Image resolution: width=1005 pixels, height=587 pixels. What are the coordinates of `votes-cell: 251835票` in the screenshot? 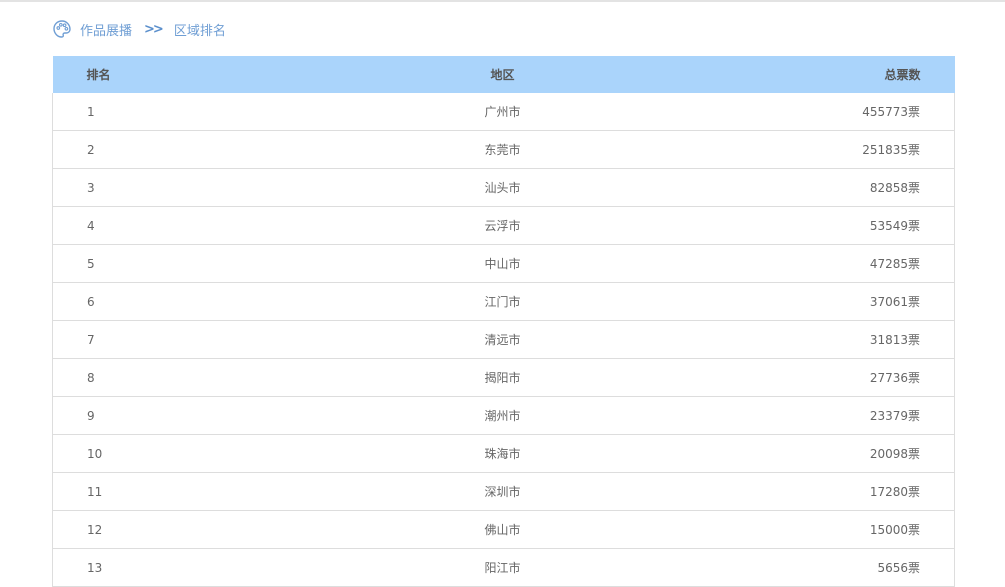 It's located at (803, 149).